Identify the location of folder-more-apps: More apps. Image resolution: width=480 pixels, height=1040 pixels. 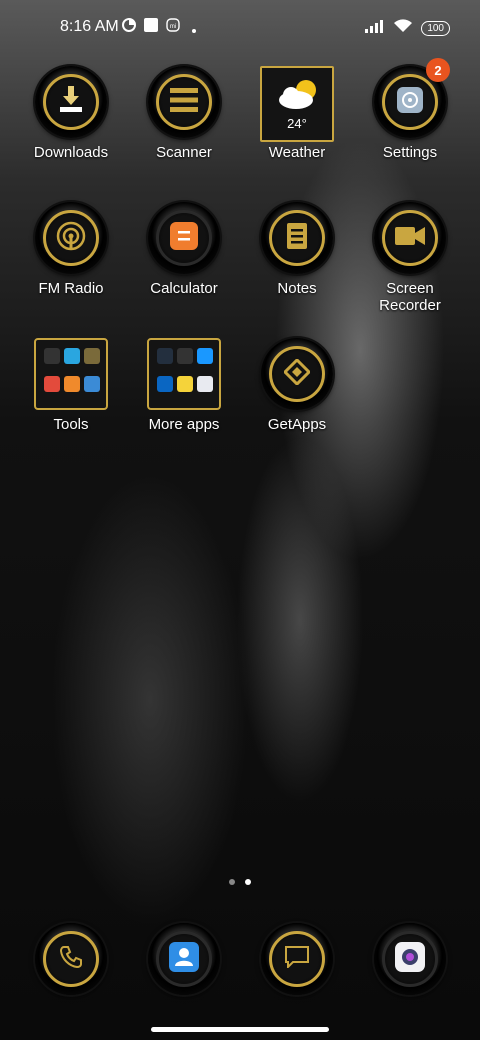
(184, 385).